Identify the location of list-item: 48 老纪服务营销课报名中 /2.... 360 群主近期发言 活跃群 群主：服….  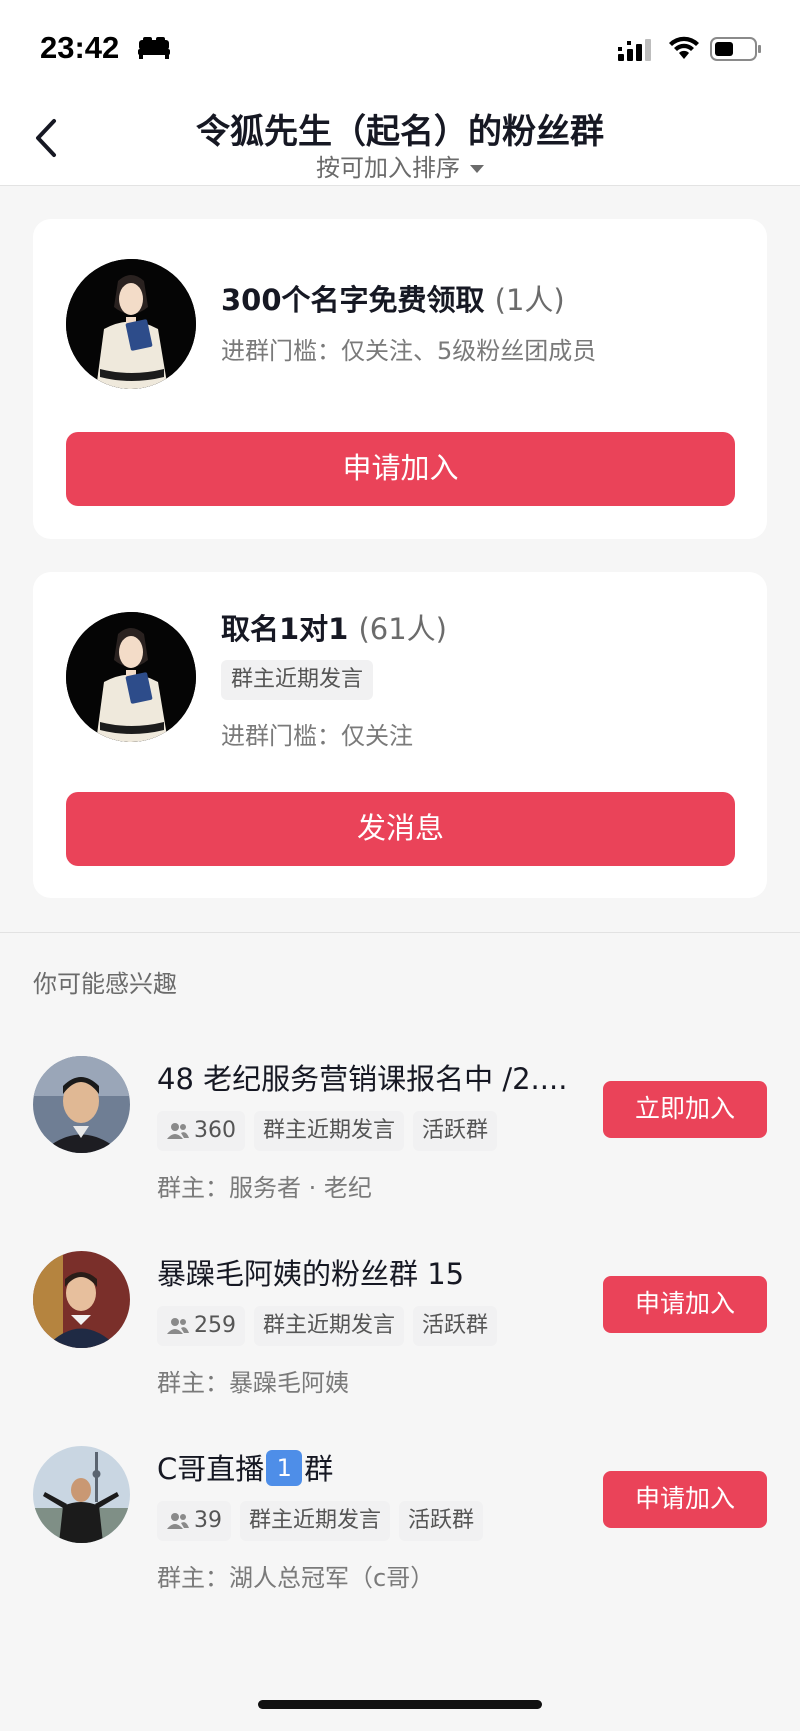
(400, 1141).